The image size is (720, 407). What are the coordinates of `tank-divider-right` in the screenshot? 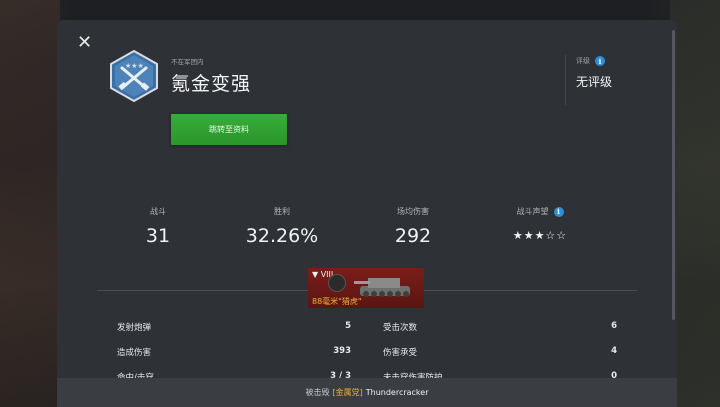 It's located at (530, 290).